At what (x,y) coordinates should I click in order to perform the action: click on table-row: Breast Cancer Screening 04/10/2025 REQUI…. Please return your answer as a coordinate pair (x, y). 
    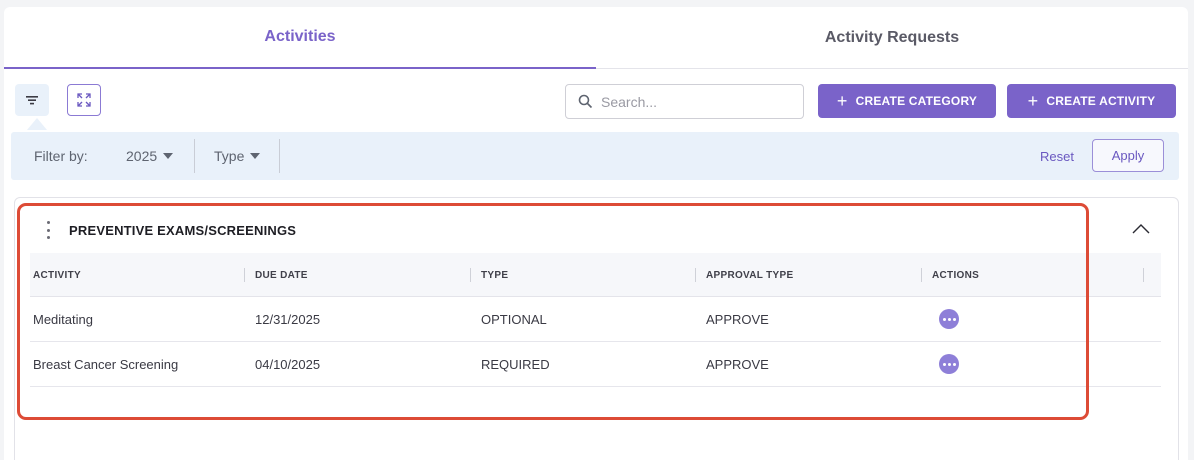
    Looking at the image, I should click on (595, 364).